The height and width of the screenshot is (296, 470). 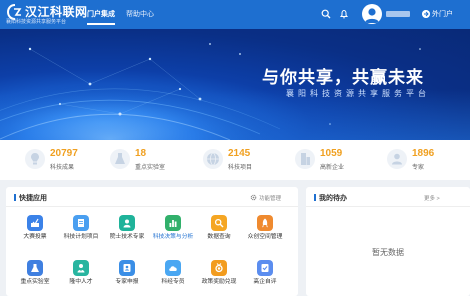 I want to click on exit-portal-link: 外门户, so click(x=442, y=14).